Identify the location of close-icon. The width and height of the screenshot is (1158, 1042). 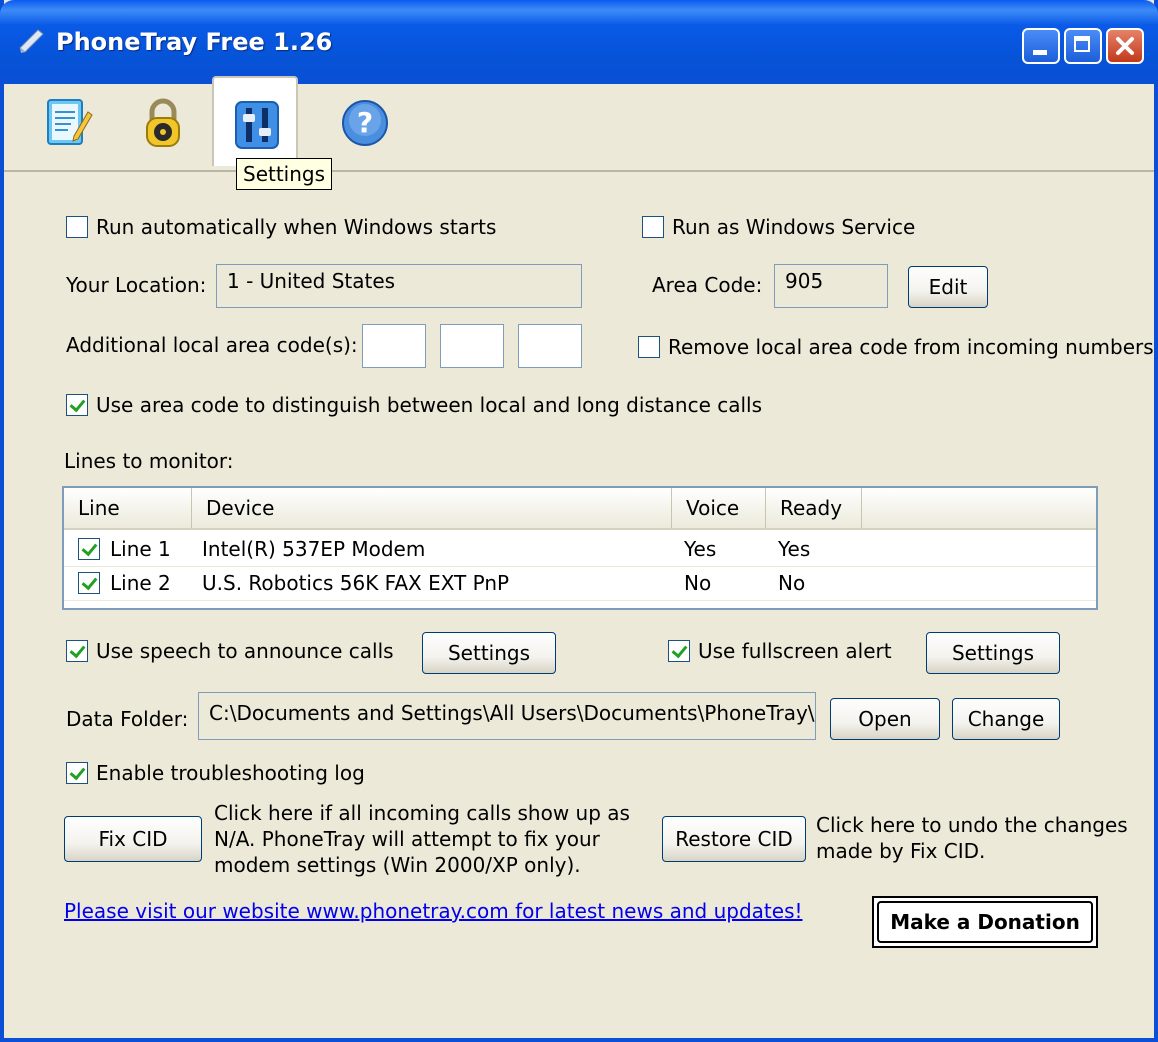
(1125, 46).